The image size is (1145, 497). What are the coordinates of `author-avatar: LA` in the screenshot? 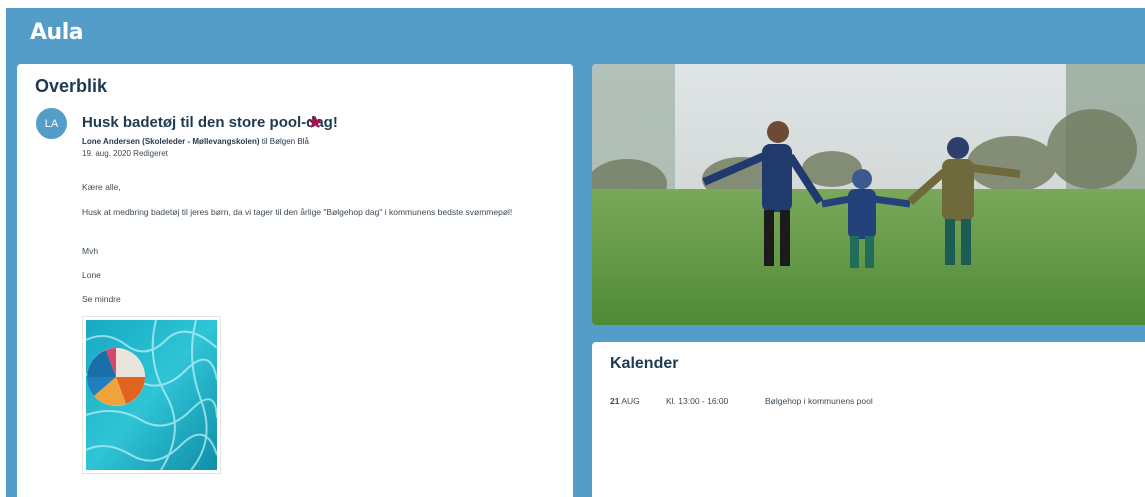 It's located at (51, 123).